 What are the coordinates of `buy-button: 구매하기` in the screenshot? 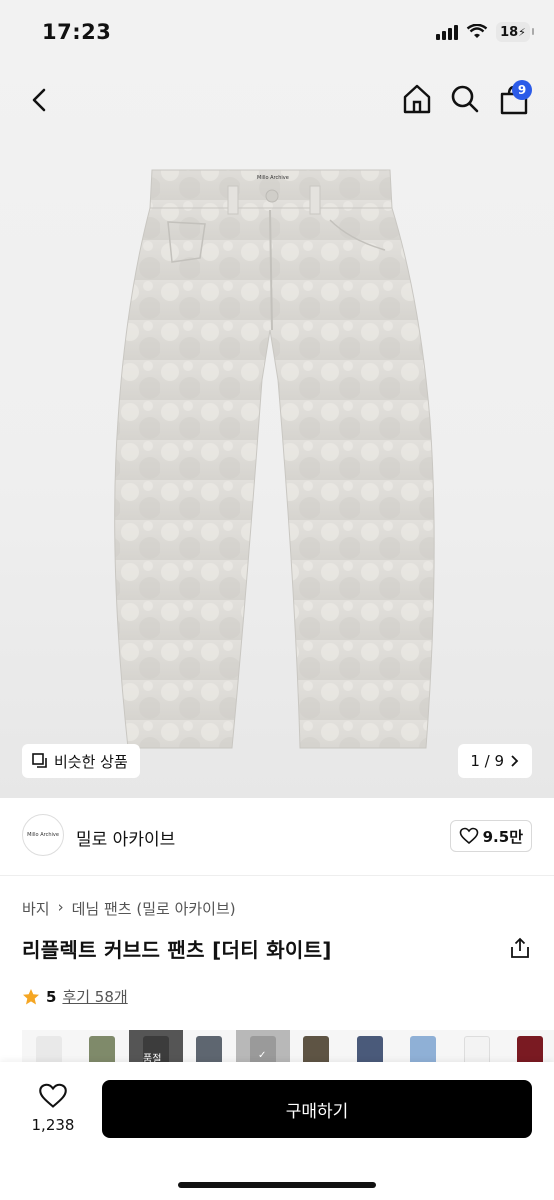 It's located at (317, 1109).